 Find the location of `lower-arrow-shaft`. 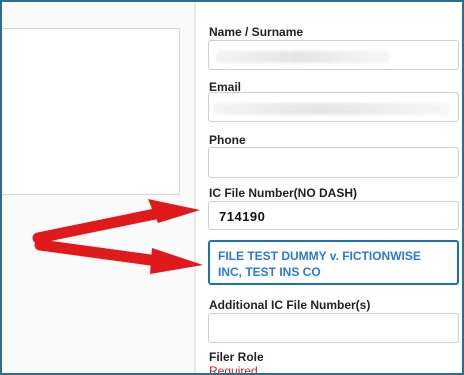

lower-arrow-shaft is located at coordinates (99, 253).